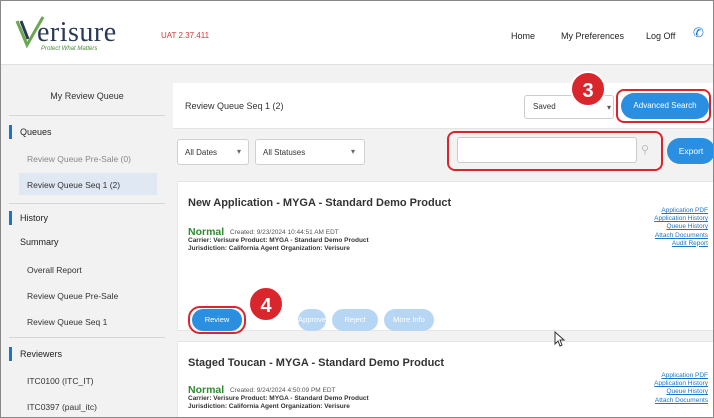  What do you see at coordinates (660, 36) in the screenshot?
I see `nav-log-off: Log Off` at bounding box center [660, 36].